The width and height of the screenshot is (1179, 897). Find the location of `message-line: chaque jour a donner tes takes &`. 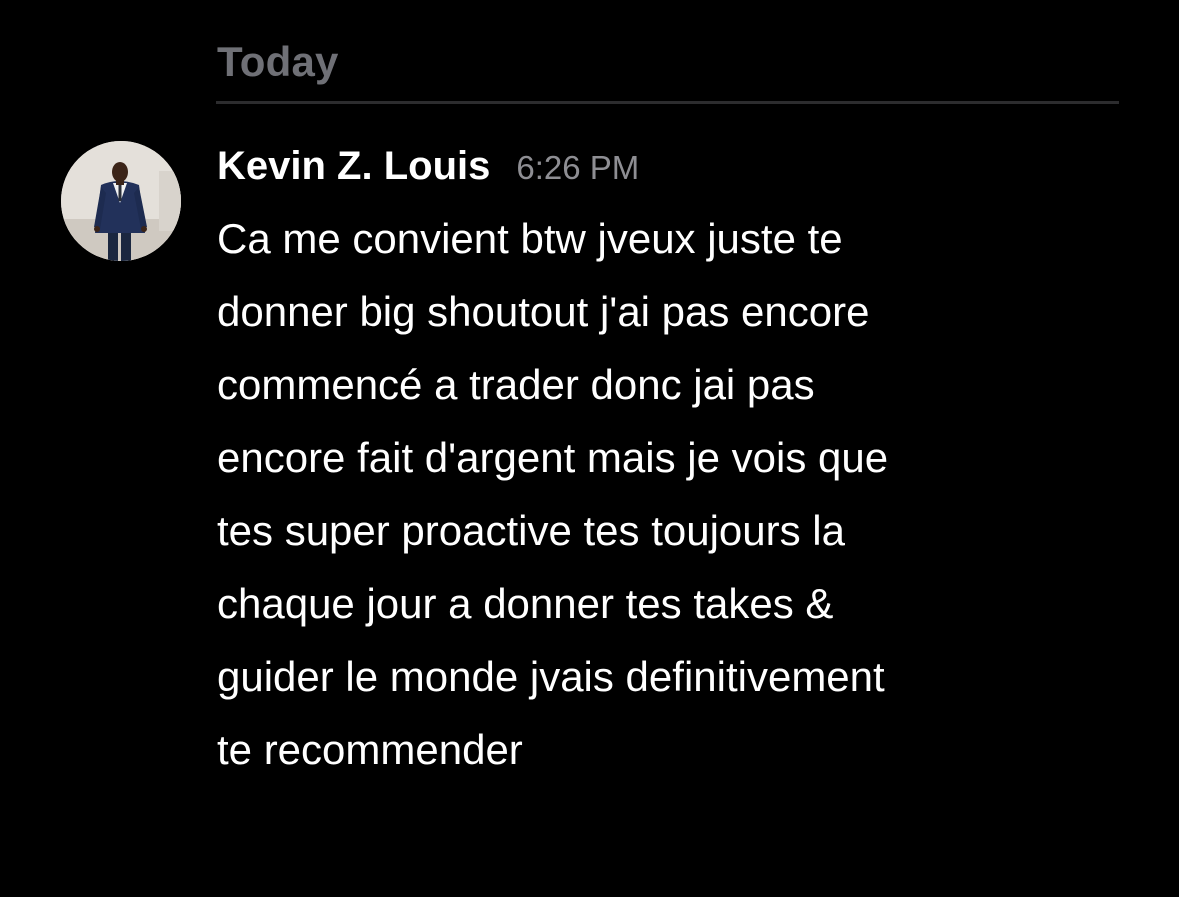

message-line: chaque jour a donner tes takes & is located at coordinates (525, 603).